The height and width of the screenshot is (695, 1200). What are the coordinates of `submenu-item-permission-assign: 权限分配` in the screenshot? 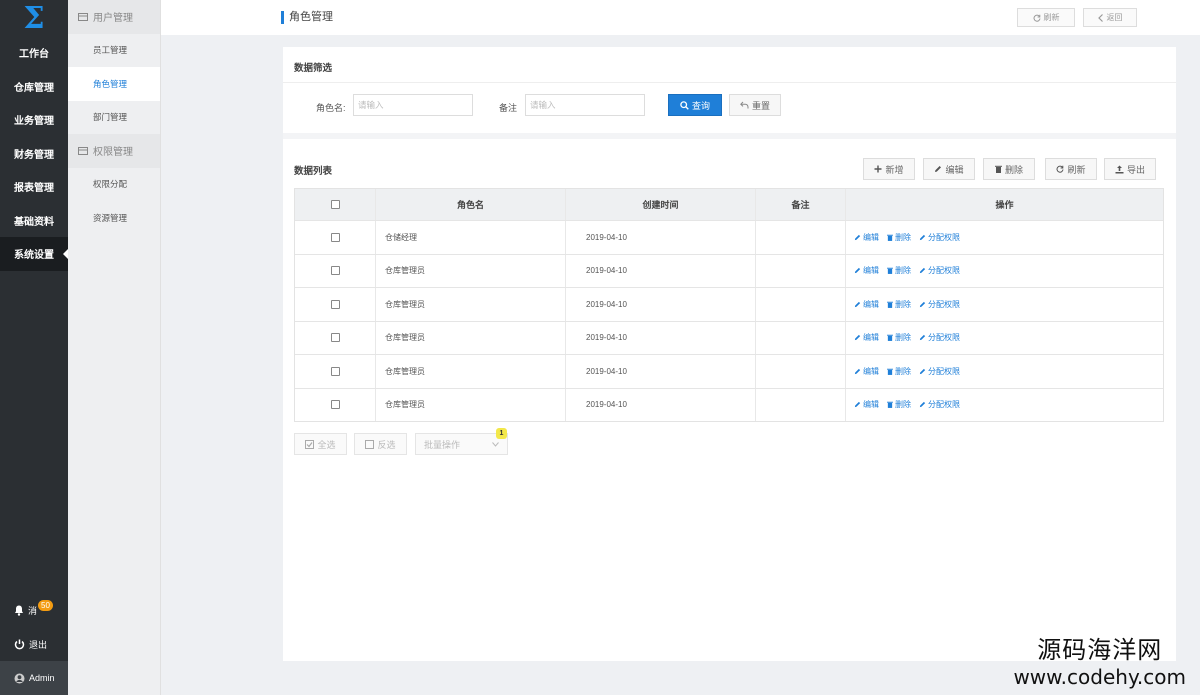 It's located at (114, 185).